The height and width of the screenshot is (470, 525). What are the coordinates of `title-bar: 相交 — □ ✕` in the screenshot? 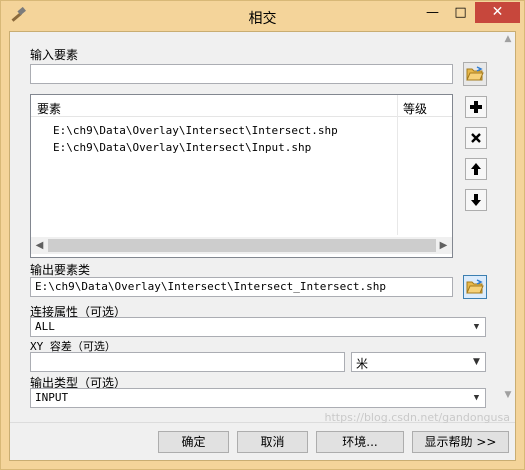 It's located at (262, 16).